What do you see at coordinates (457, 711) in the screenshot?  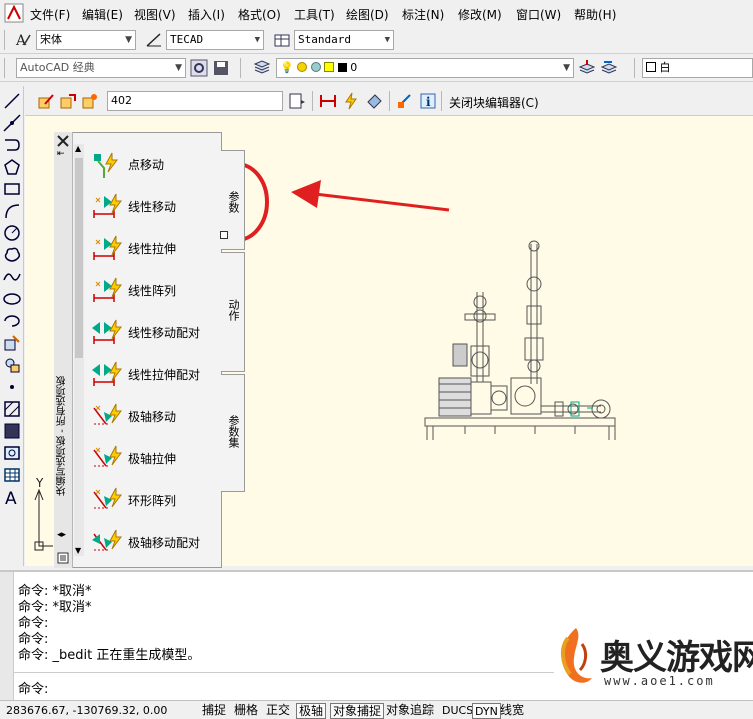 I see `ducs-toggle: DUCS` at bounding box center [457, 711].